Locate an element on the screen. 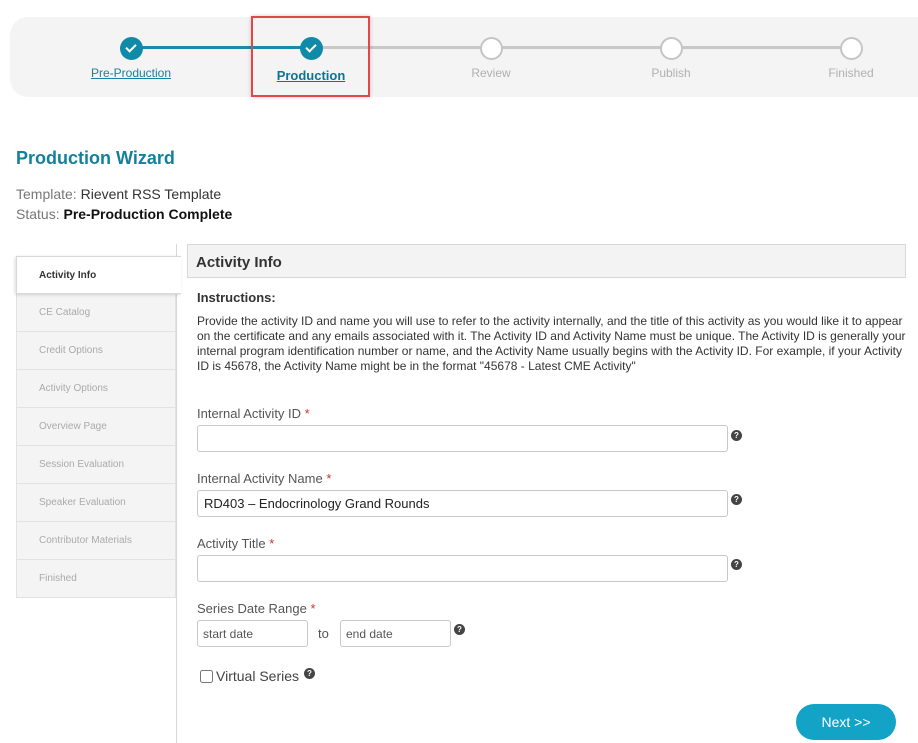 This screenshot has width=918, height=743. panel-title: Activity Info is located at coordinates (546, 261).